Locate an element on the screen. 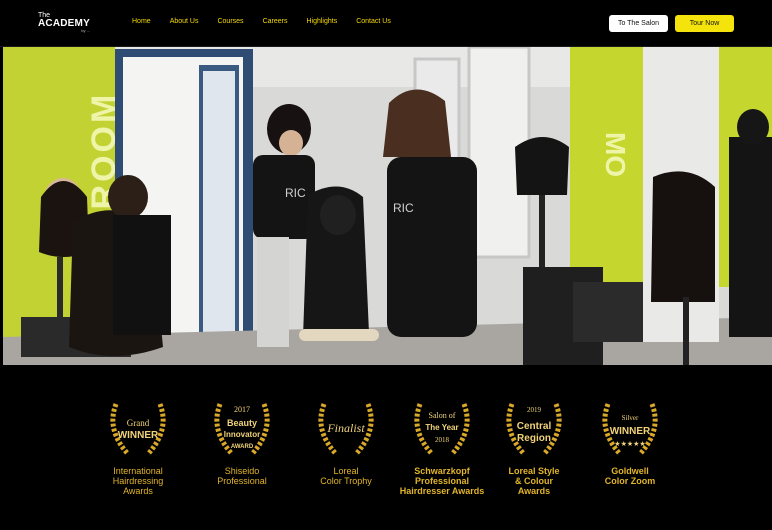 The height and width of the screenshot is (530, 772). shirt-text-2: RIC is located at coordinates (403, 208).